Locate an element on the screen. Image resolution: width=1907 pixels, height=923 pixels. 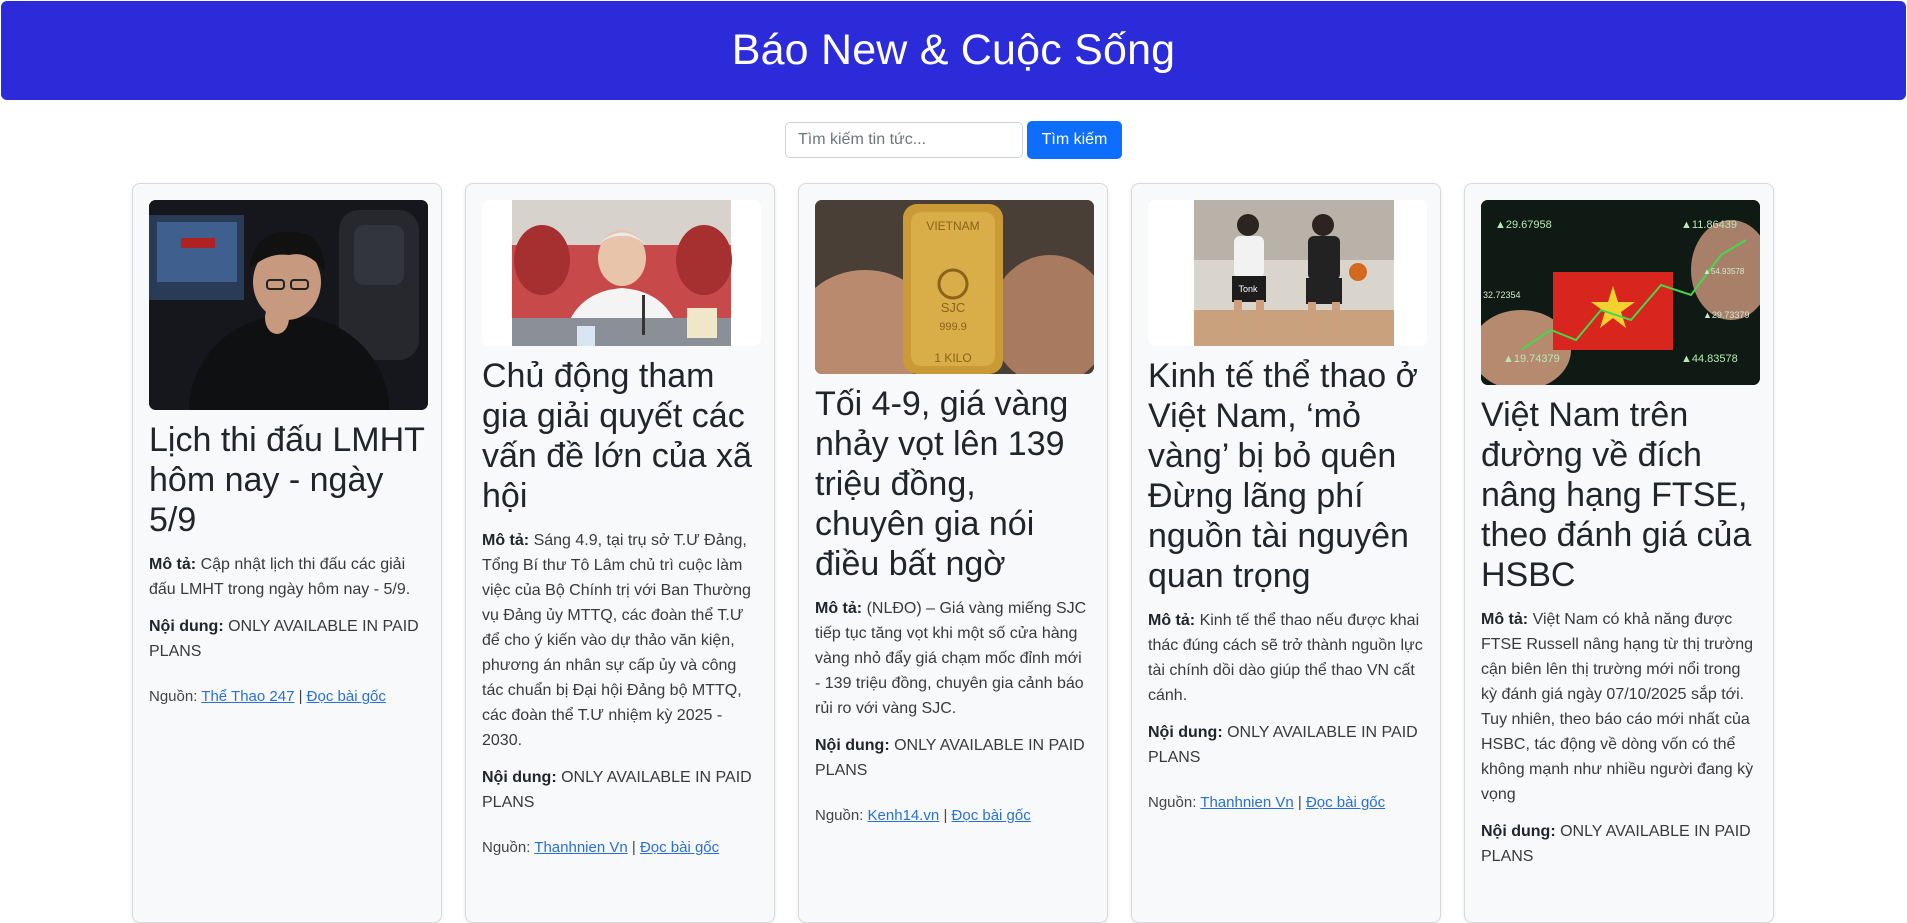
article-image-meeting is located at coordinates (621, 273).